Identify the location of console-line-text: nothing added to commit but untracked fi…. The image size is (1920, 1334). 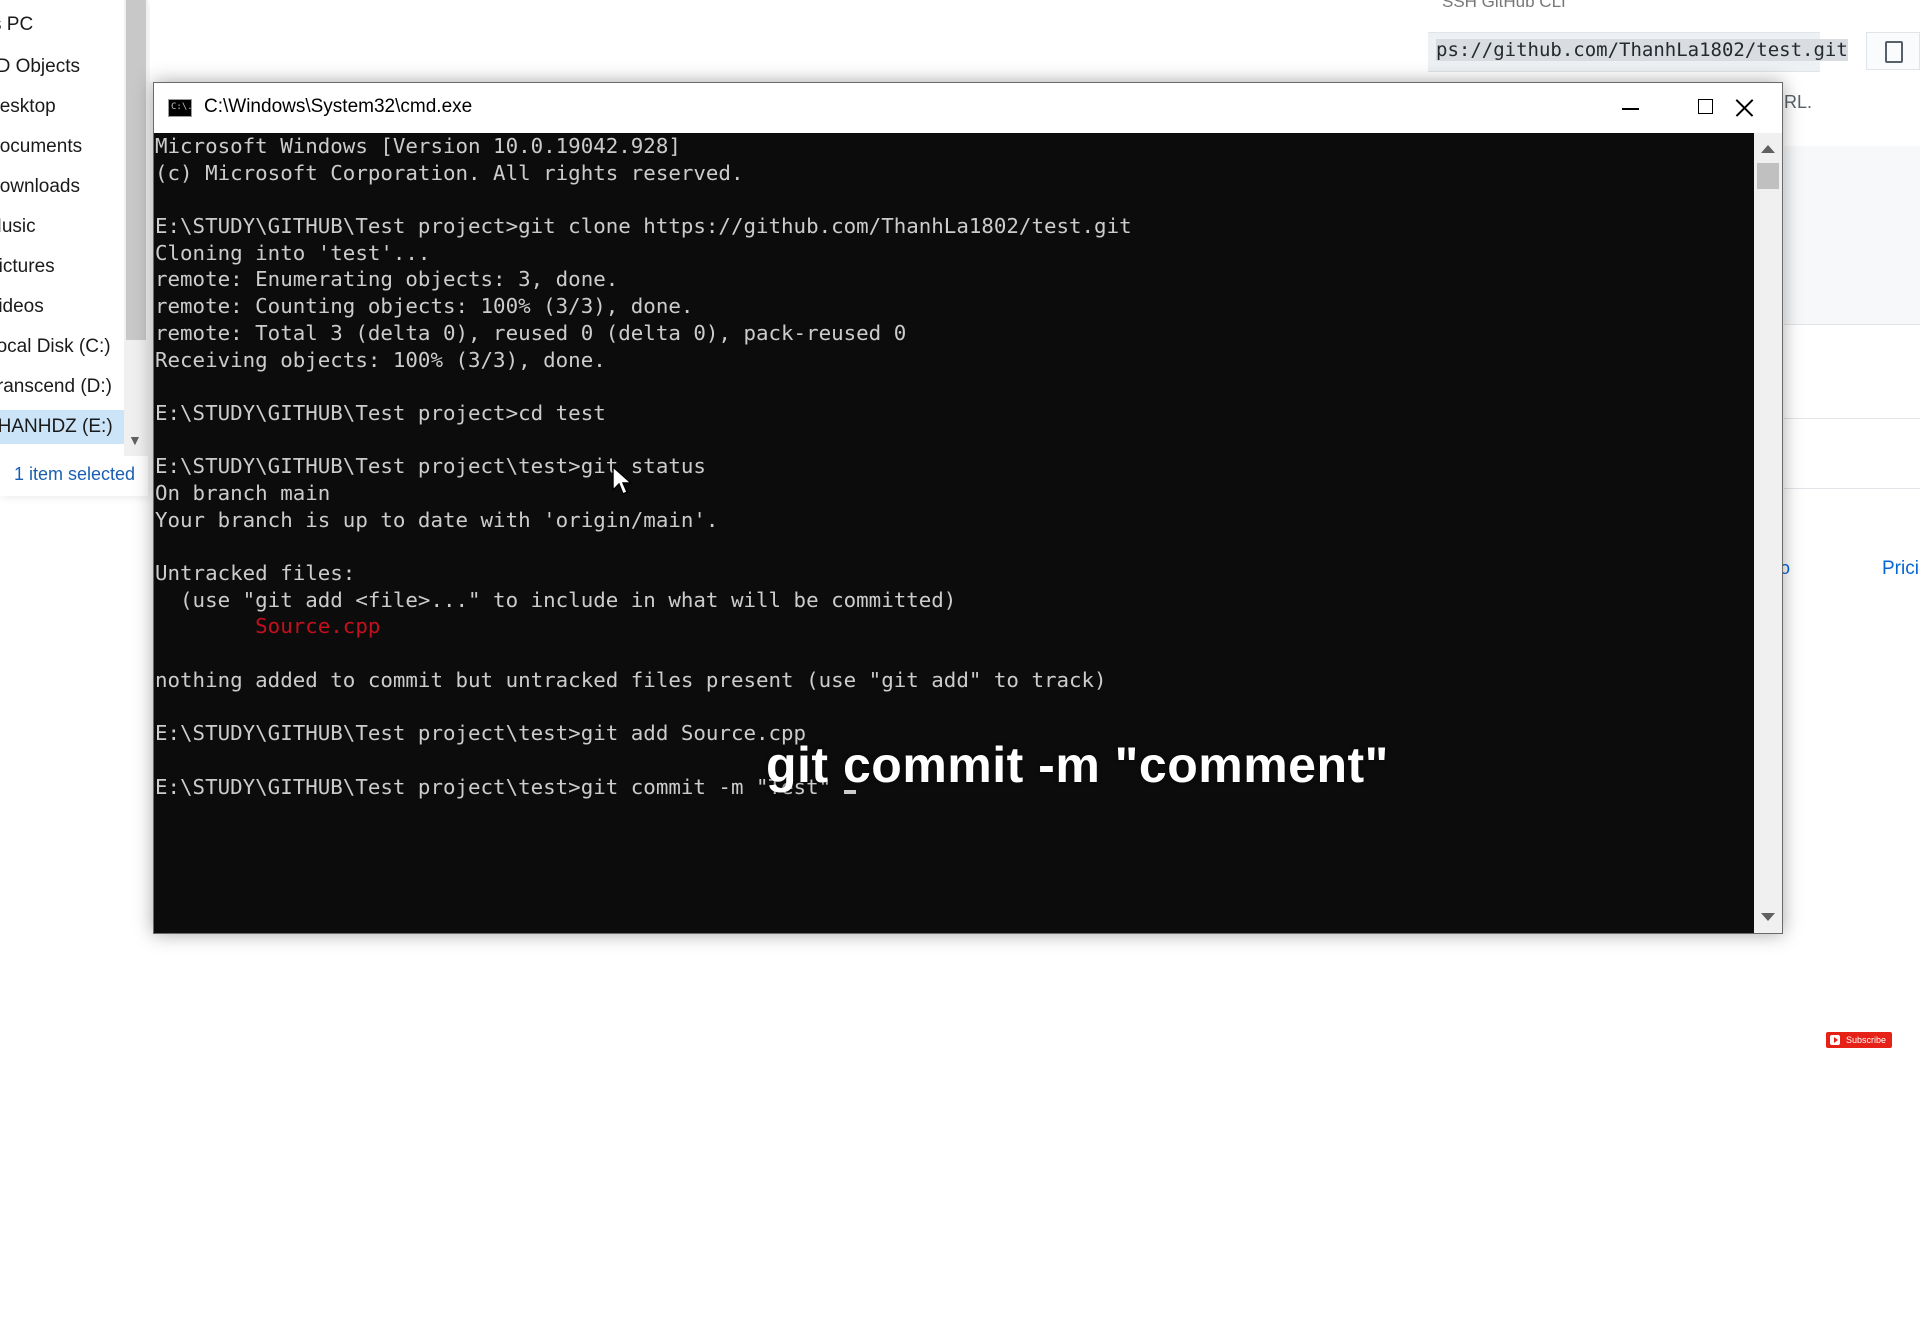
(631, 679).